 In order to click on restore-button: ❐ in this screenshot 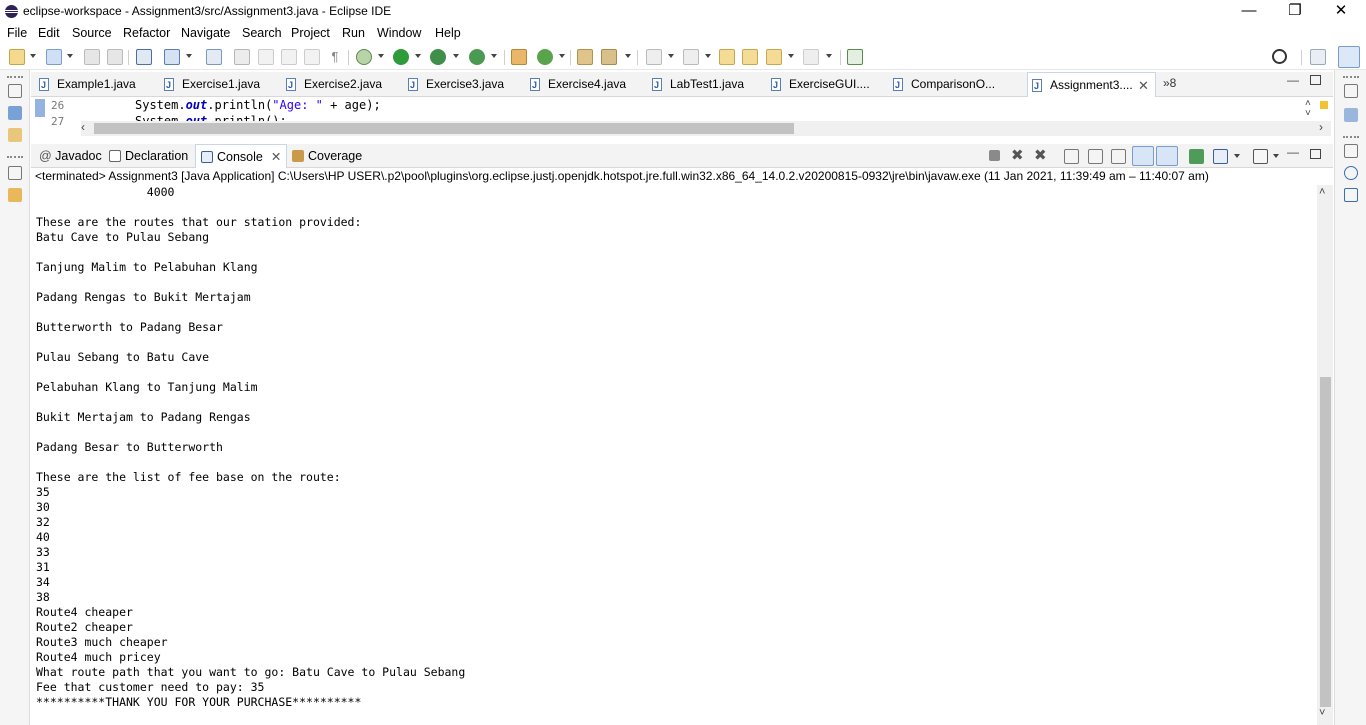, I will do `click(1295, 12)`.